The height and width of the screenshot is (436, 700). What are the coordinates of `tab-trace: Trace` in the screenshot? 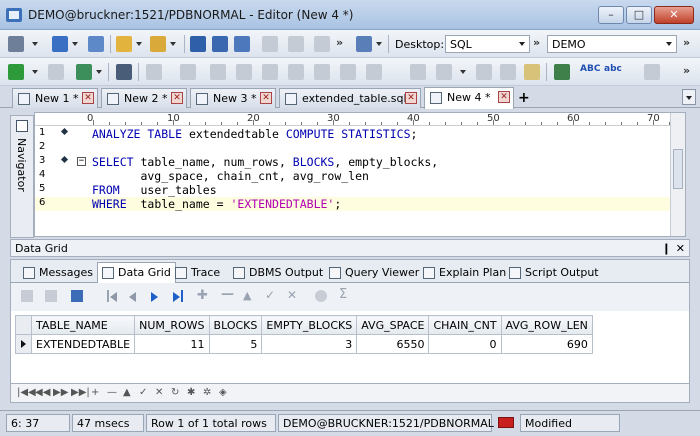 It's located at (197, 273).